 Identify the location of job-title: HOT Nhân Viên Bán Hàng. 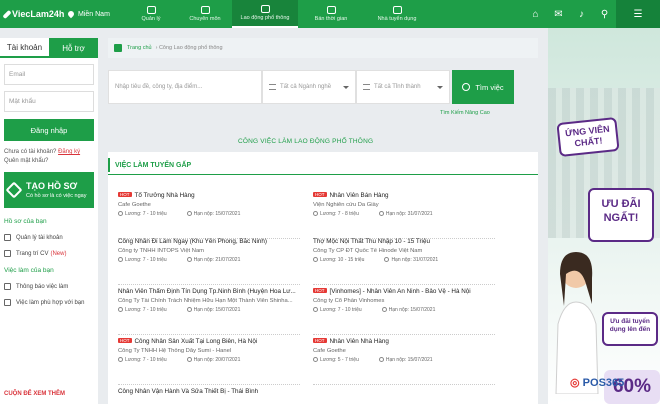
(408, 195).